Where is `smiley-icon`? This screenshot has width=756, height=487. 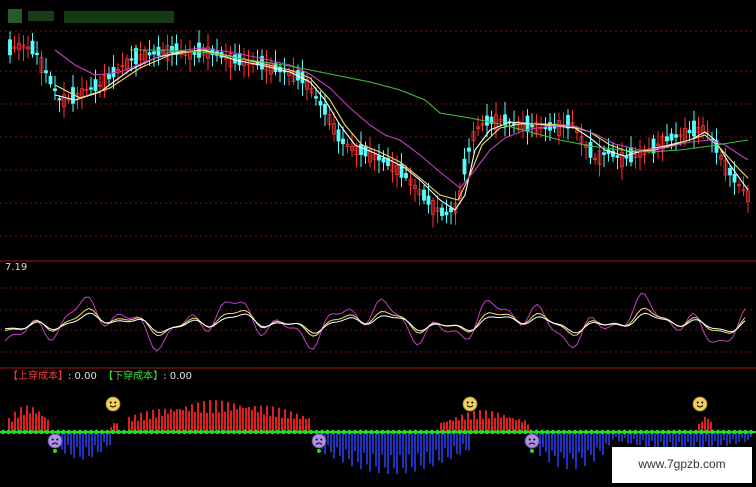
smiley-icon is located at coordinates (470, 404).